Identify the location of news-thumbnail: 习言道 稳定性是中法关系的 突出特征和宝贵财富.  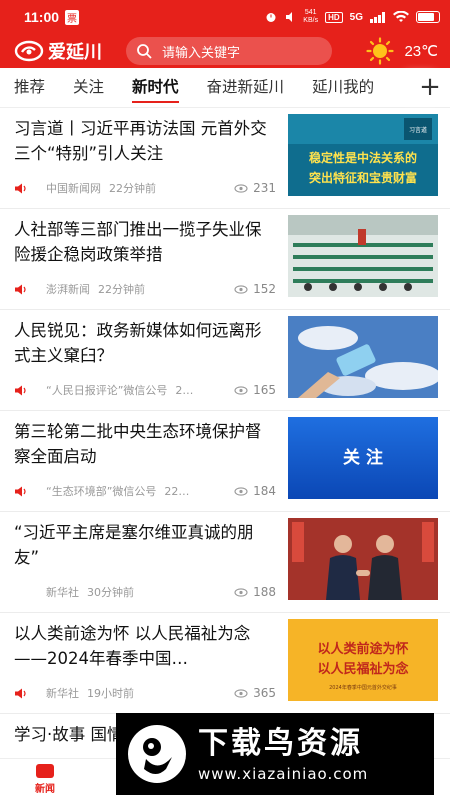
(363, 155).